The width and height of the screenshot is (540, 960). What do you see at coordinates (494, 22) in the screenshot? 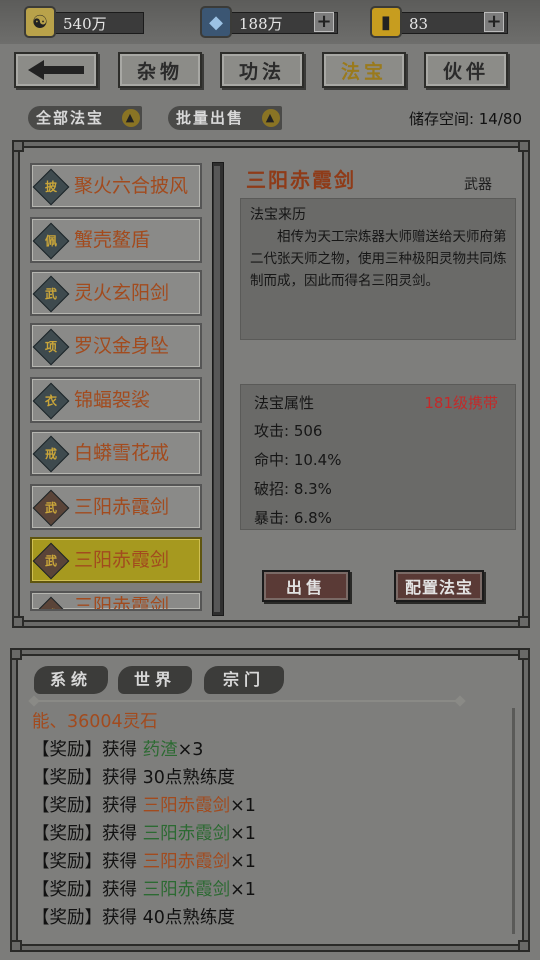
I see `gold-plus-button: +` at bounding box center [494, 22].